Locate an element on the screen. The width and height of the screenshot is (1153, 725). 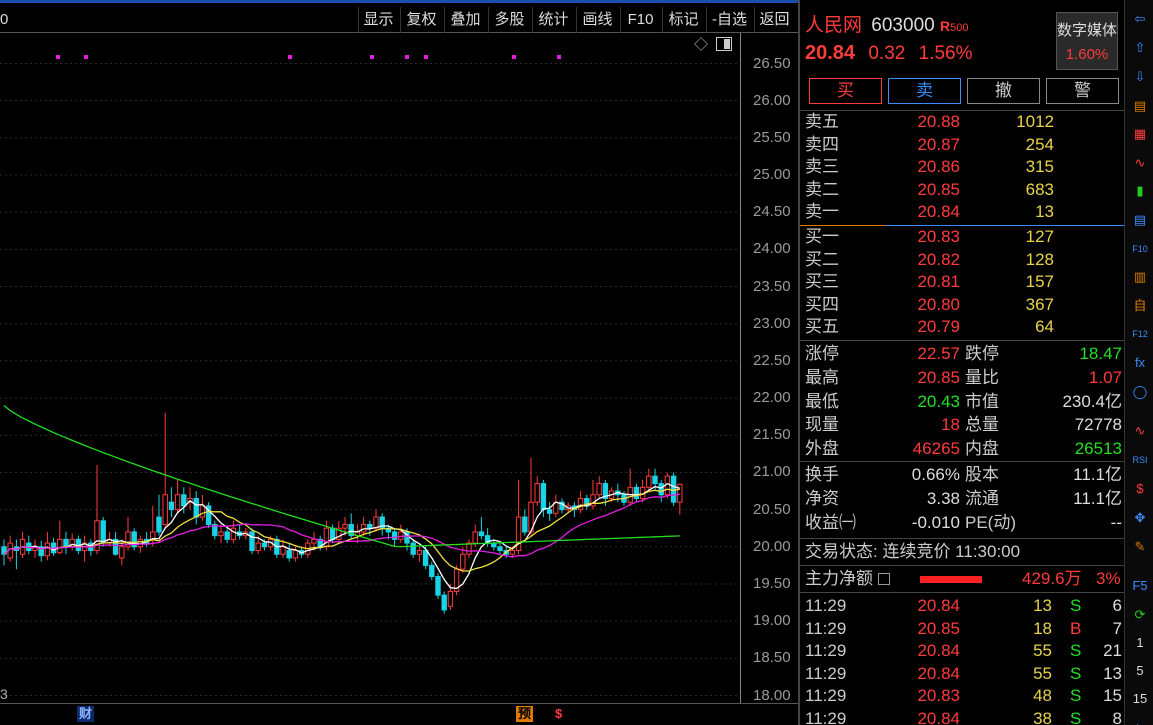
book-price: 20.85 is located at coordinates (938, 189).